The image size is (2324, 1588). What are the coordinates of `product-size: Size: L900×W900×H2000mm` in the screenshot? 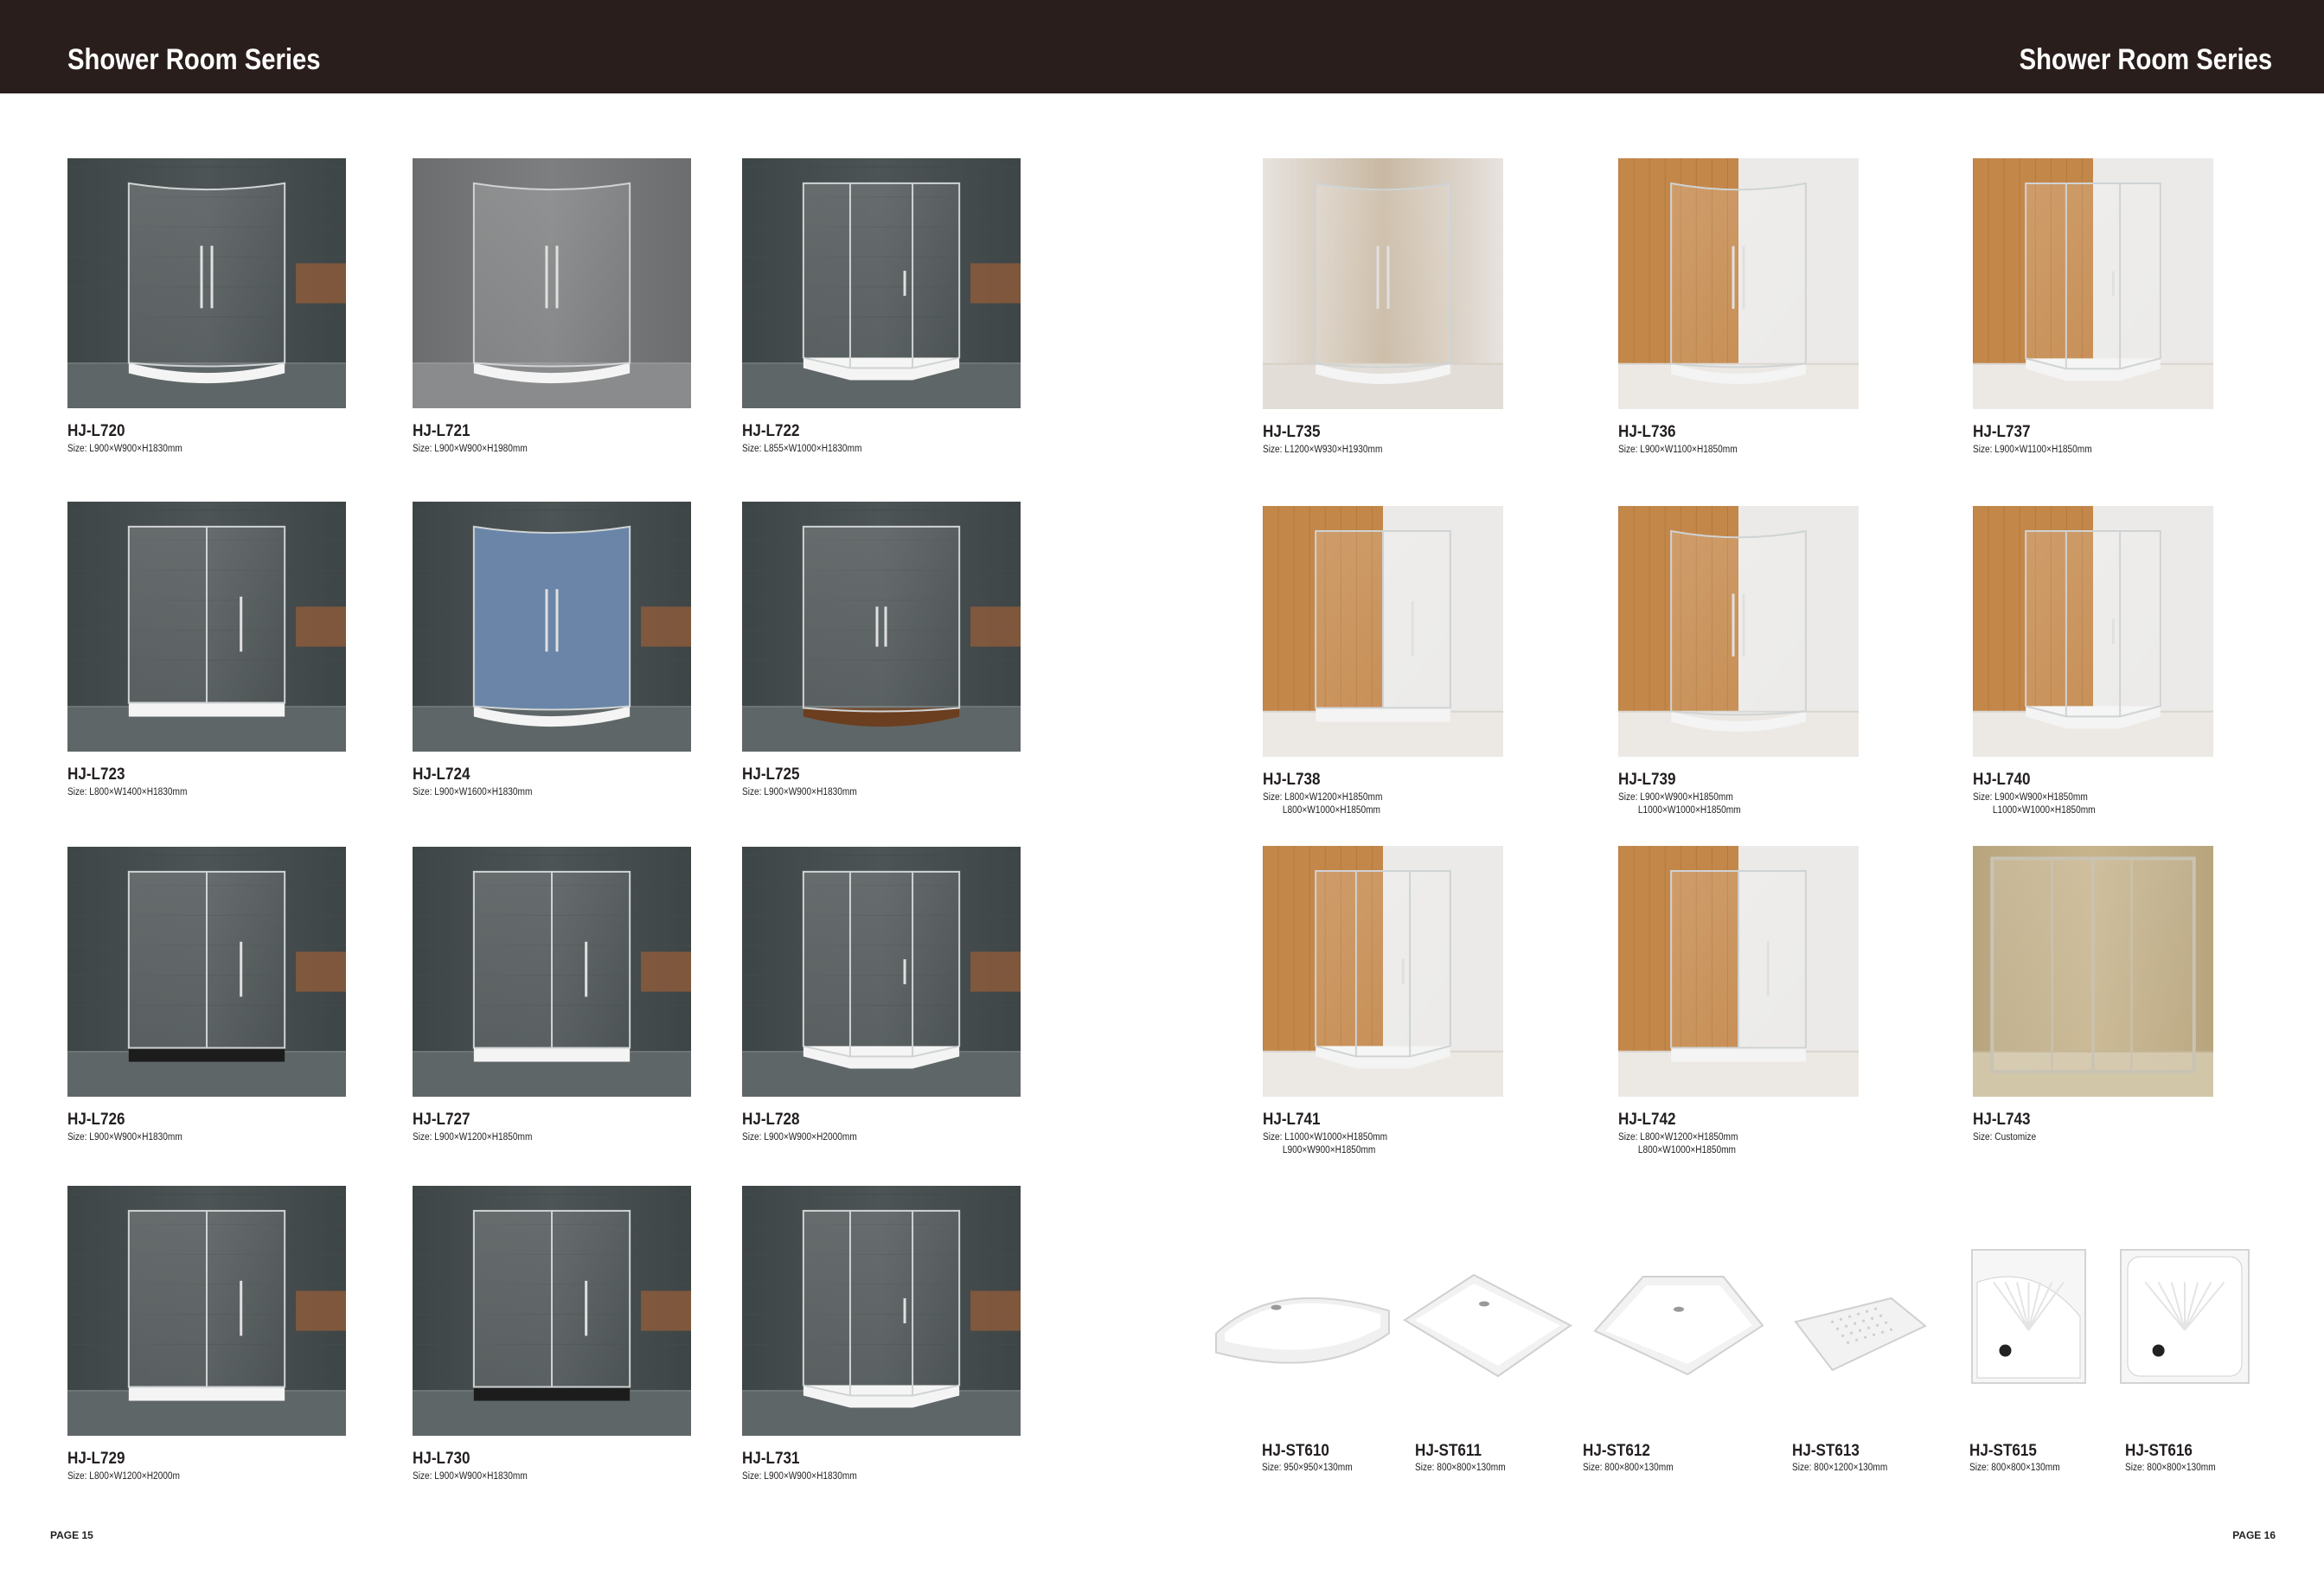 It's located at (799, 1137).